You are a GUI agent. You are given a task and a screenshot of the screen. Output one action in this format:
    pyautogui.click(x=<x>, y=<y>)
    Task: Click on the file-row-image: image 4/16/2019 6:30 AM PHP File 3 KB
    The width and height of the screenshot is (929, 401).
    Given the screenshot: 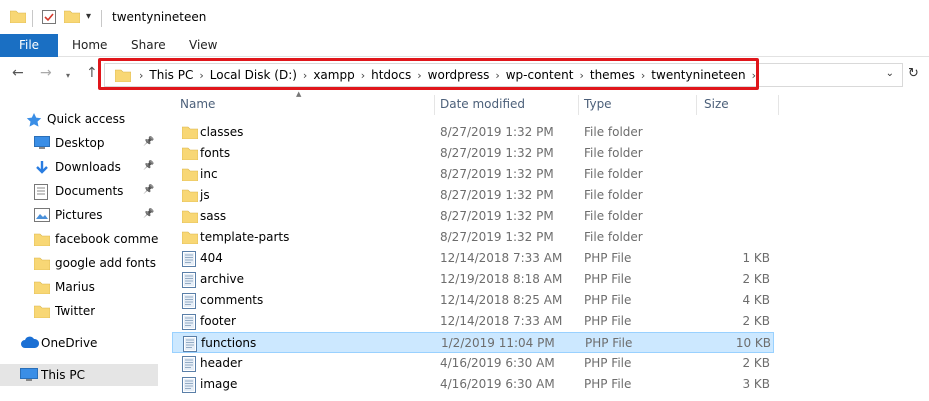 What is the action you would take?
    pyautogui.click(x=473, y=384)
    